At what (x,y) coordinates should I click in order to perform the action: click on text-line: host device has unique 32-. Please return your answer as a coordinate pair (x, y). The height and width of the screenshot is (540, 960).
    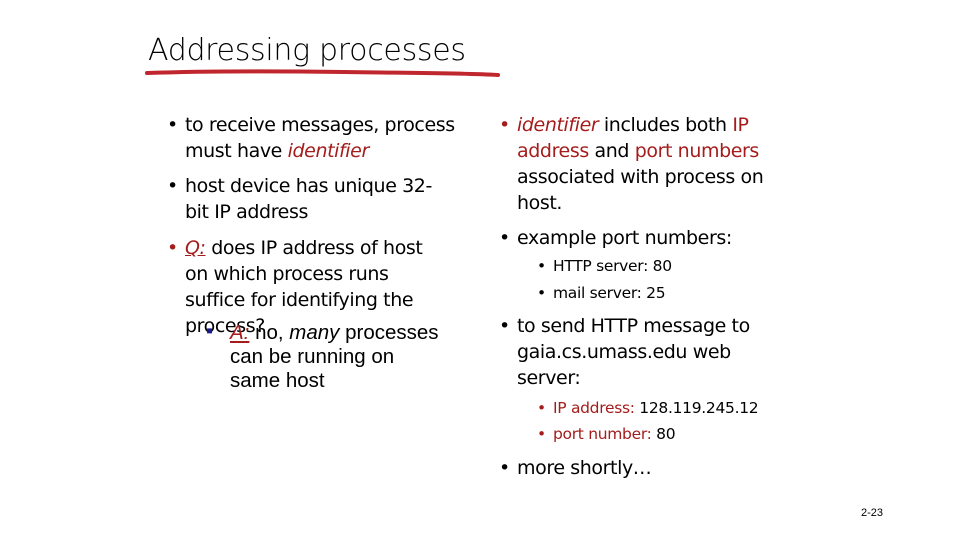
    Looking at the image, I should click on (308, 186).